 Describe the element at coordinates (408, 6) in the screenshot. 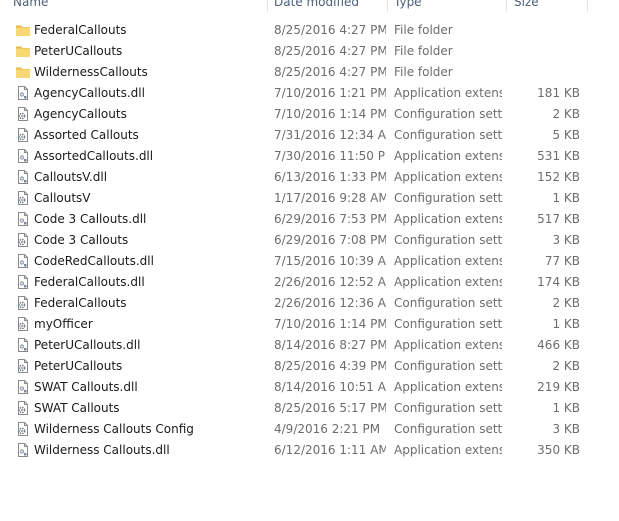

I see `column-header-type: Type` at that location.